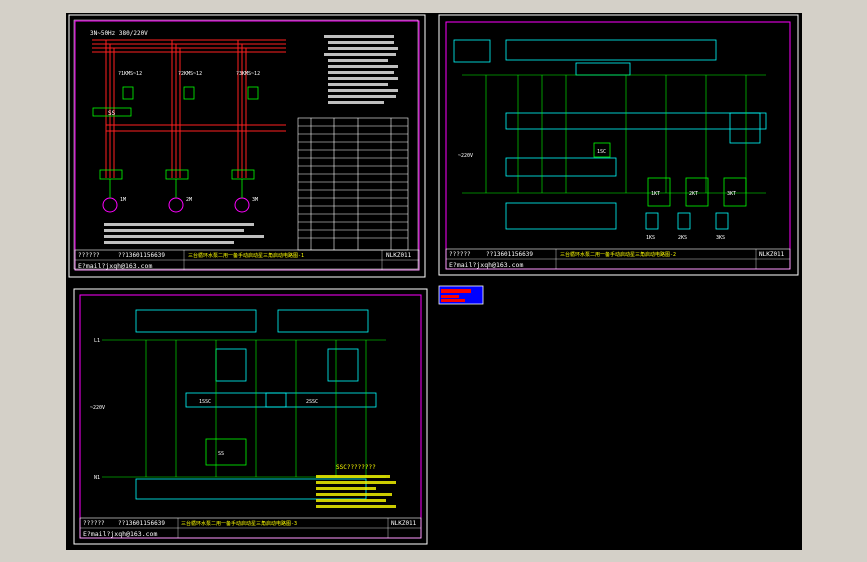  Describe the element at coordinates (189, 200) in the screenshot. I see `motor-label-2: 2M` at that location.